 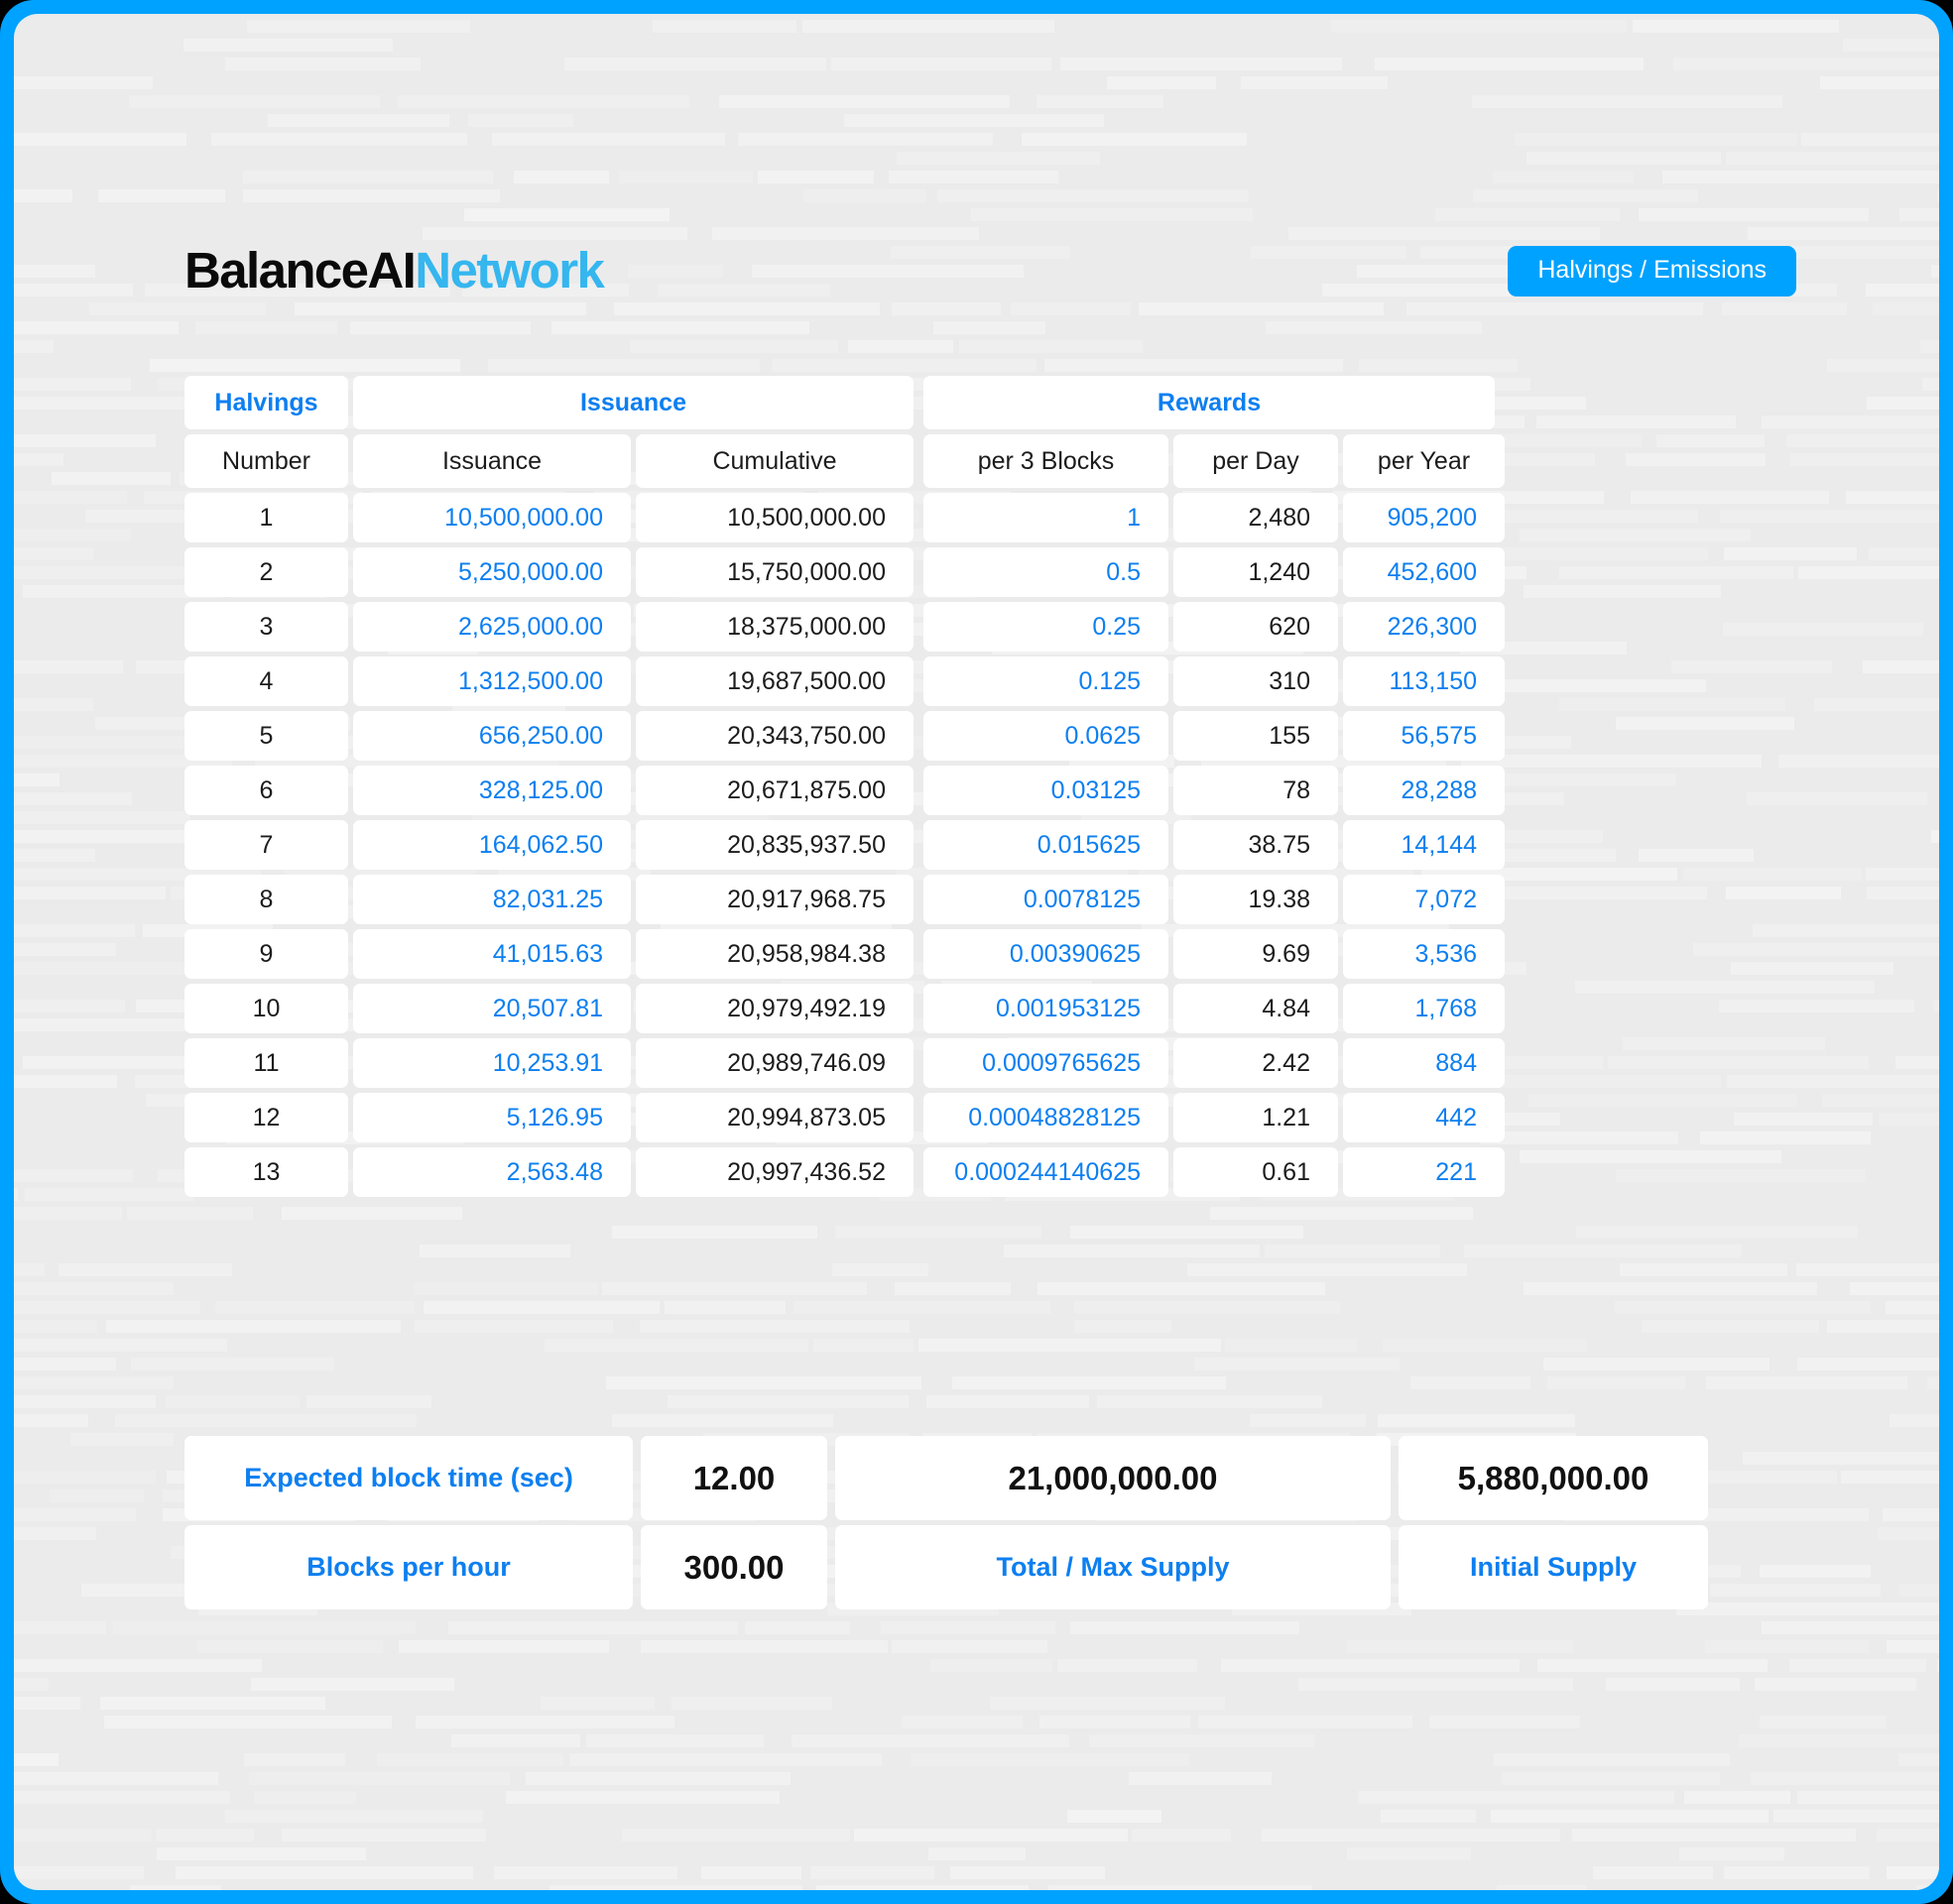 I want to click on cell-per-3-blocks: 0.015625, so click(x=1045, y=845).